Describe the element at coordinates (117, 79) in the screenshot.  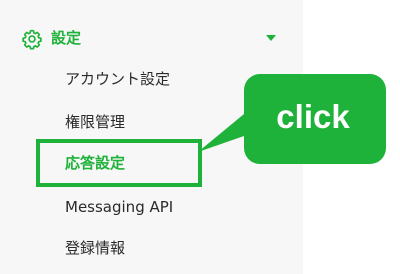
I see `menu-item-account-settings: アカウント設定` at that location.